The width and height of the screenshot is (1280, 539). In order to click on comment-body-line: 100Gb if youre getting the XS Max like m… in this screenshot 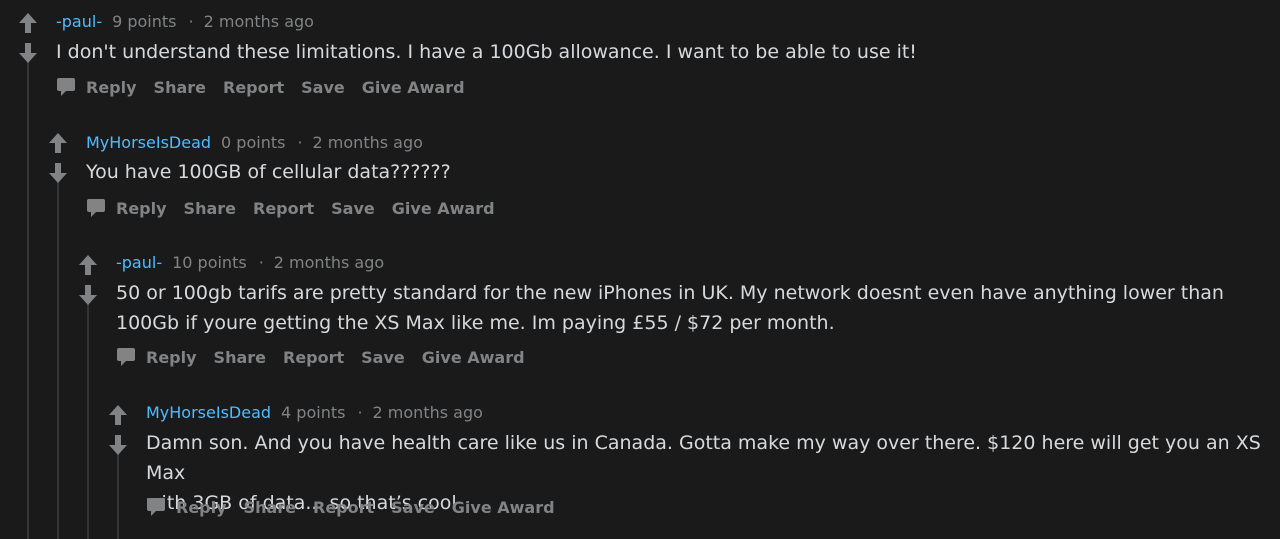, I will do `click(475, 323)`.